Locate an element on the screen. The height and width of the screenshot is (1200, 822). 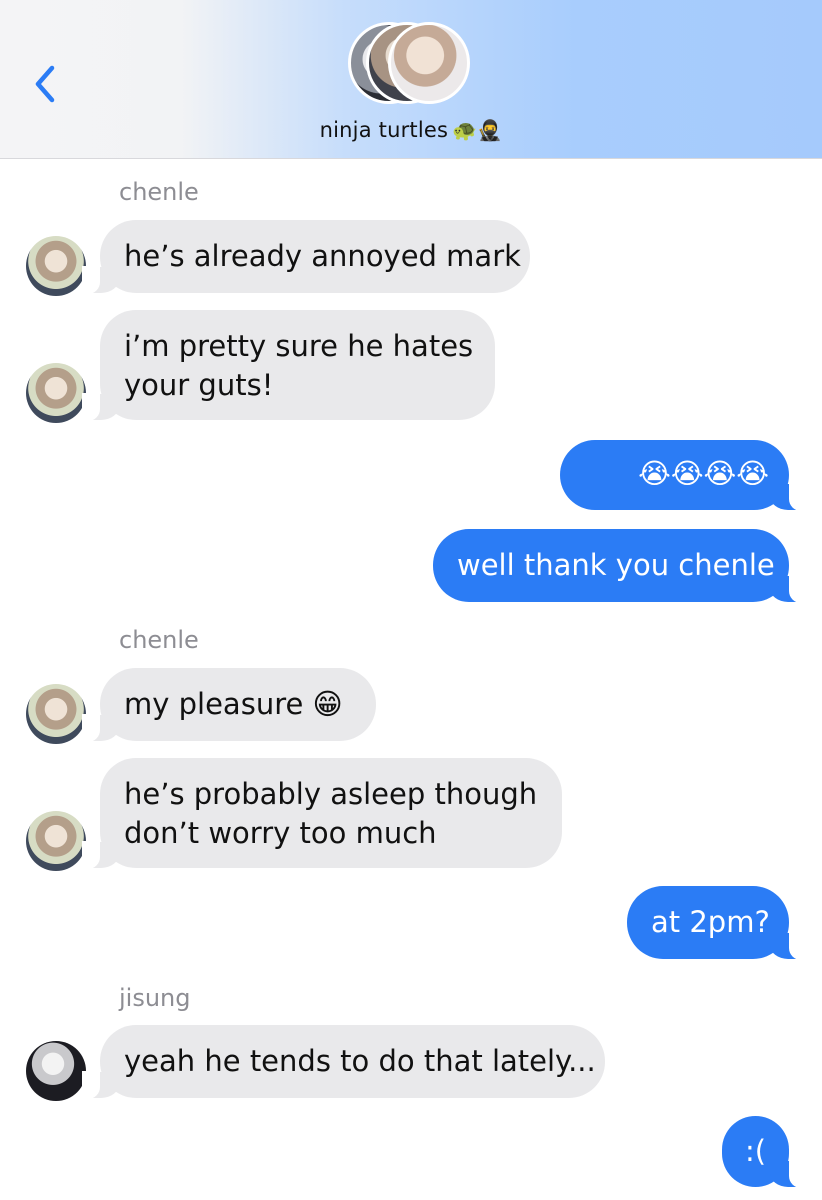
group-name-label: ninja turtles is located at coordinates (384, 130).